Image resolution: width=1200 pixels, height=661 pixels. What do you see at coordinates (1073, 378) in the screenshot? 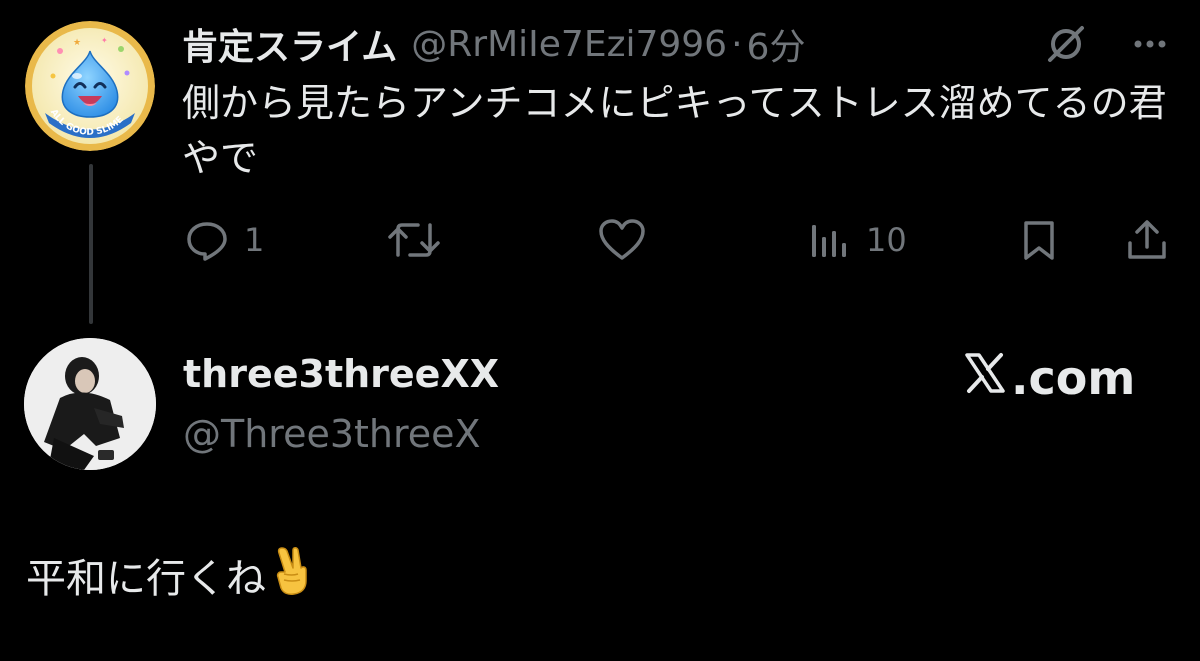
I see `site-domain-text: .com` at bounding box center [1073, 378].